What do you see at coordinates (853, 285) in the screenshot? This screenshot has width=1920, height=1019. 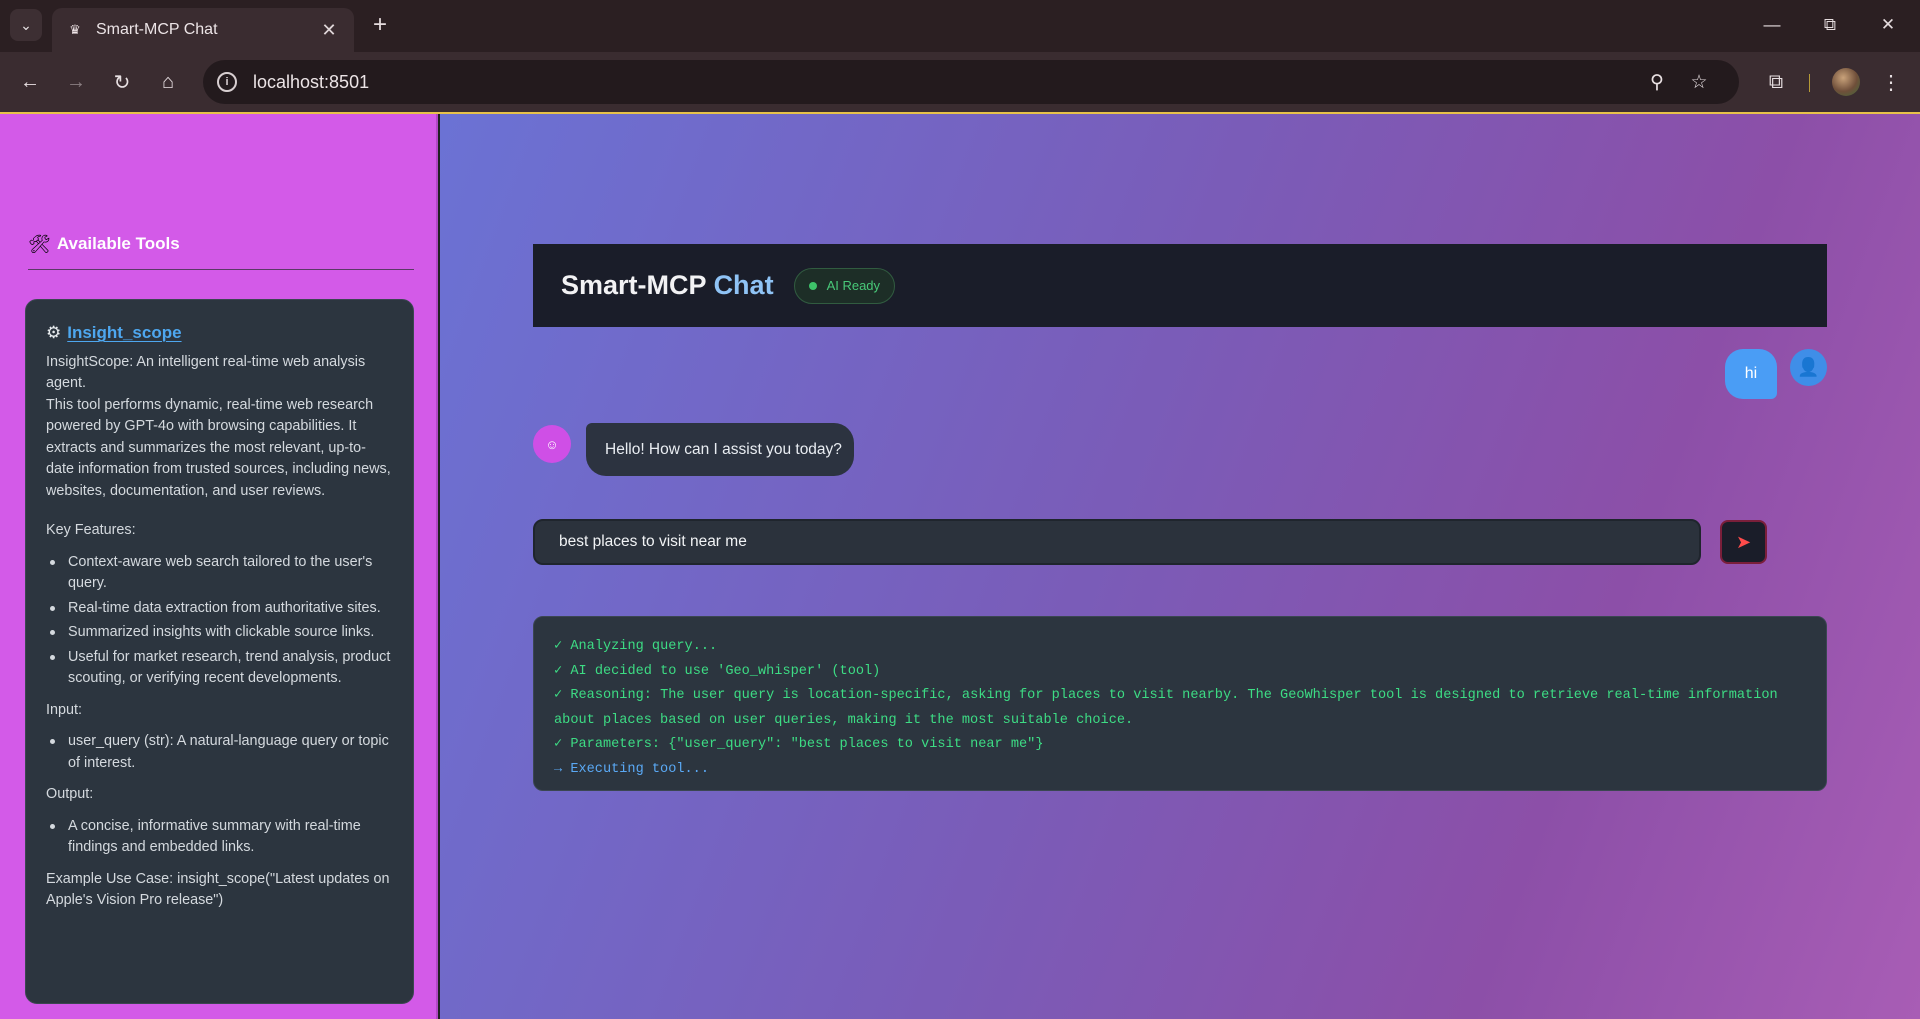 I see `status-text: AI Ready` at bounding box center [853, 285].